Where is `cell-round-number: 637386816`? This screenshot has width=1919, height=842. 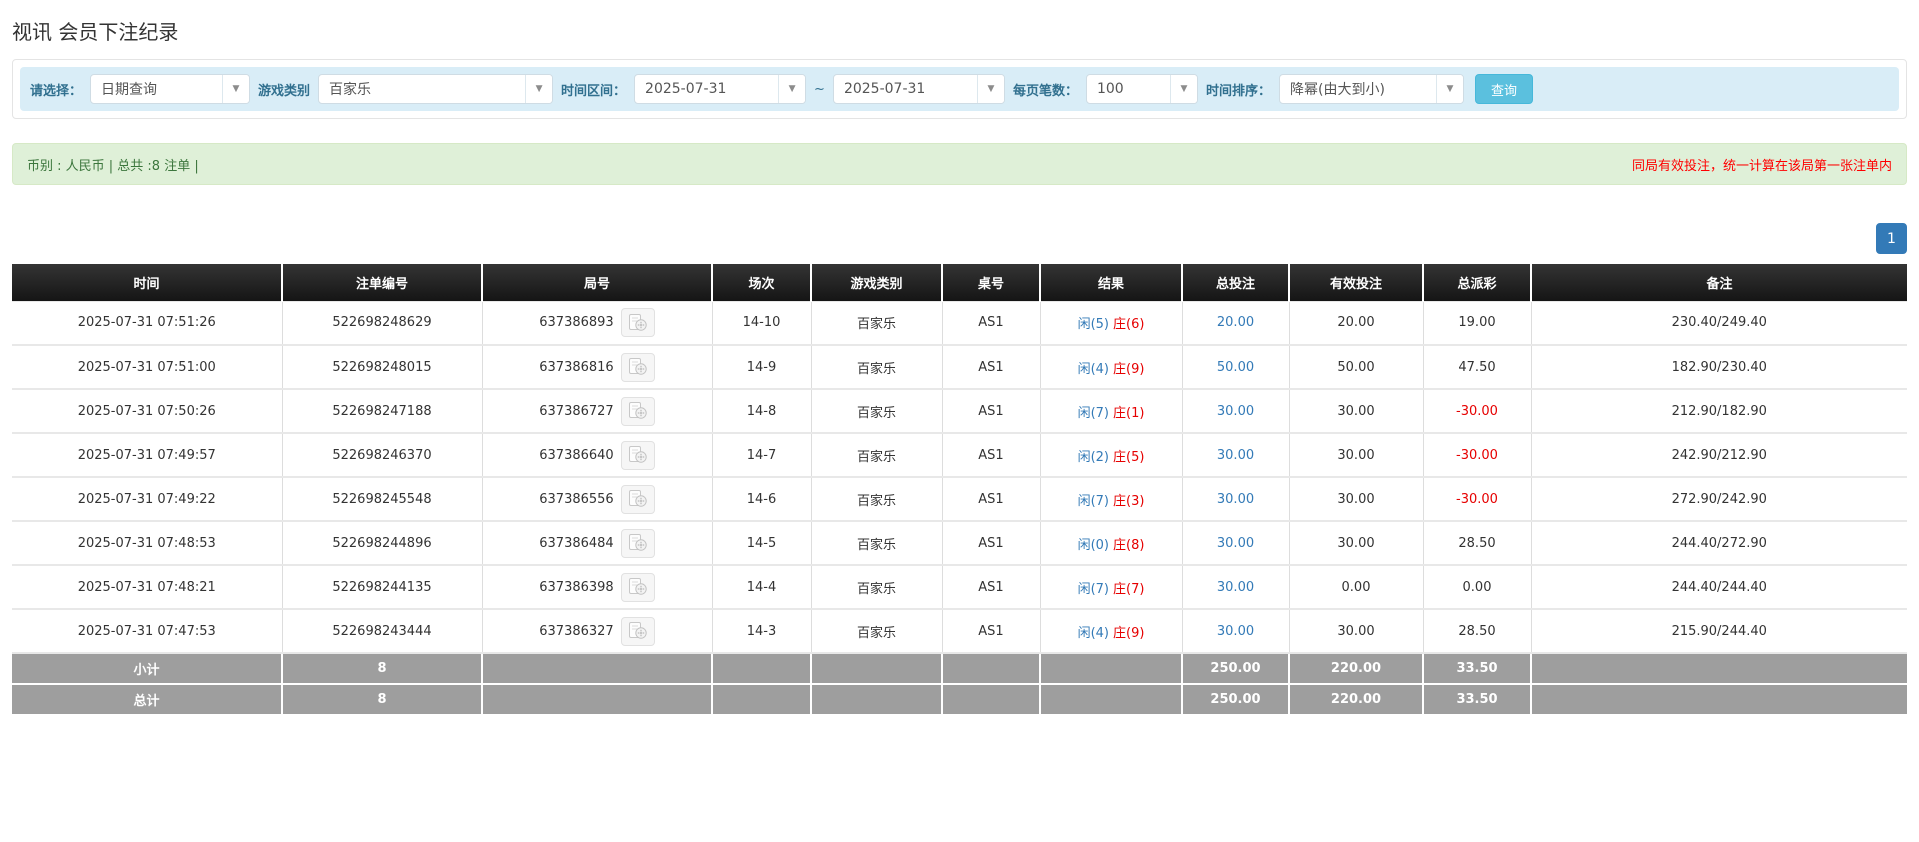
cell-round-number: 637386816 is located at coordinates (597, 367).